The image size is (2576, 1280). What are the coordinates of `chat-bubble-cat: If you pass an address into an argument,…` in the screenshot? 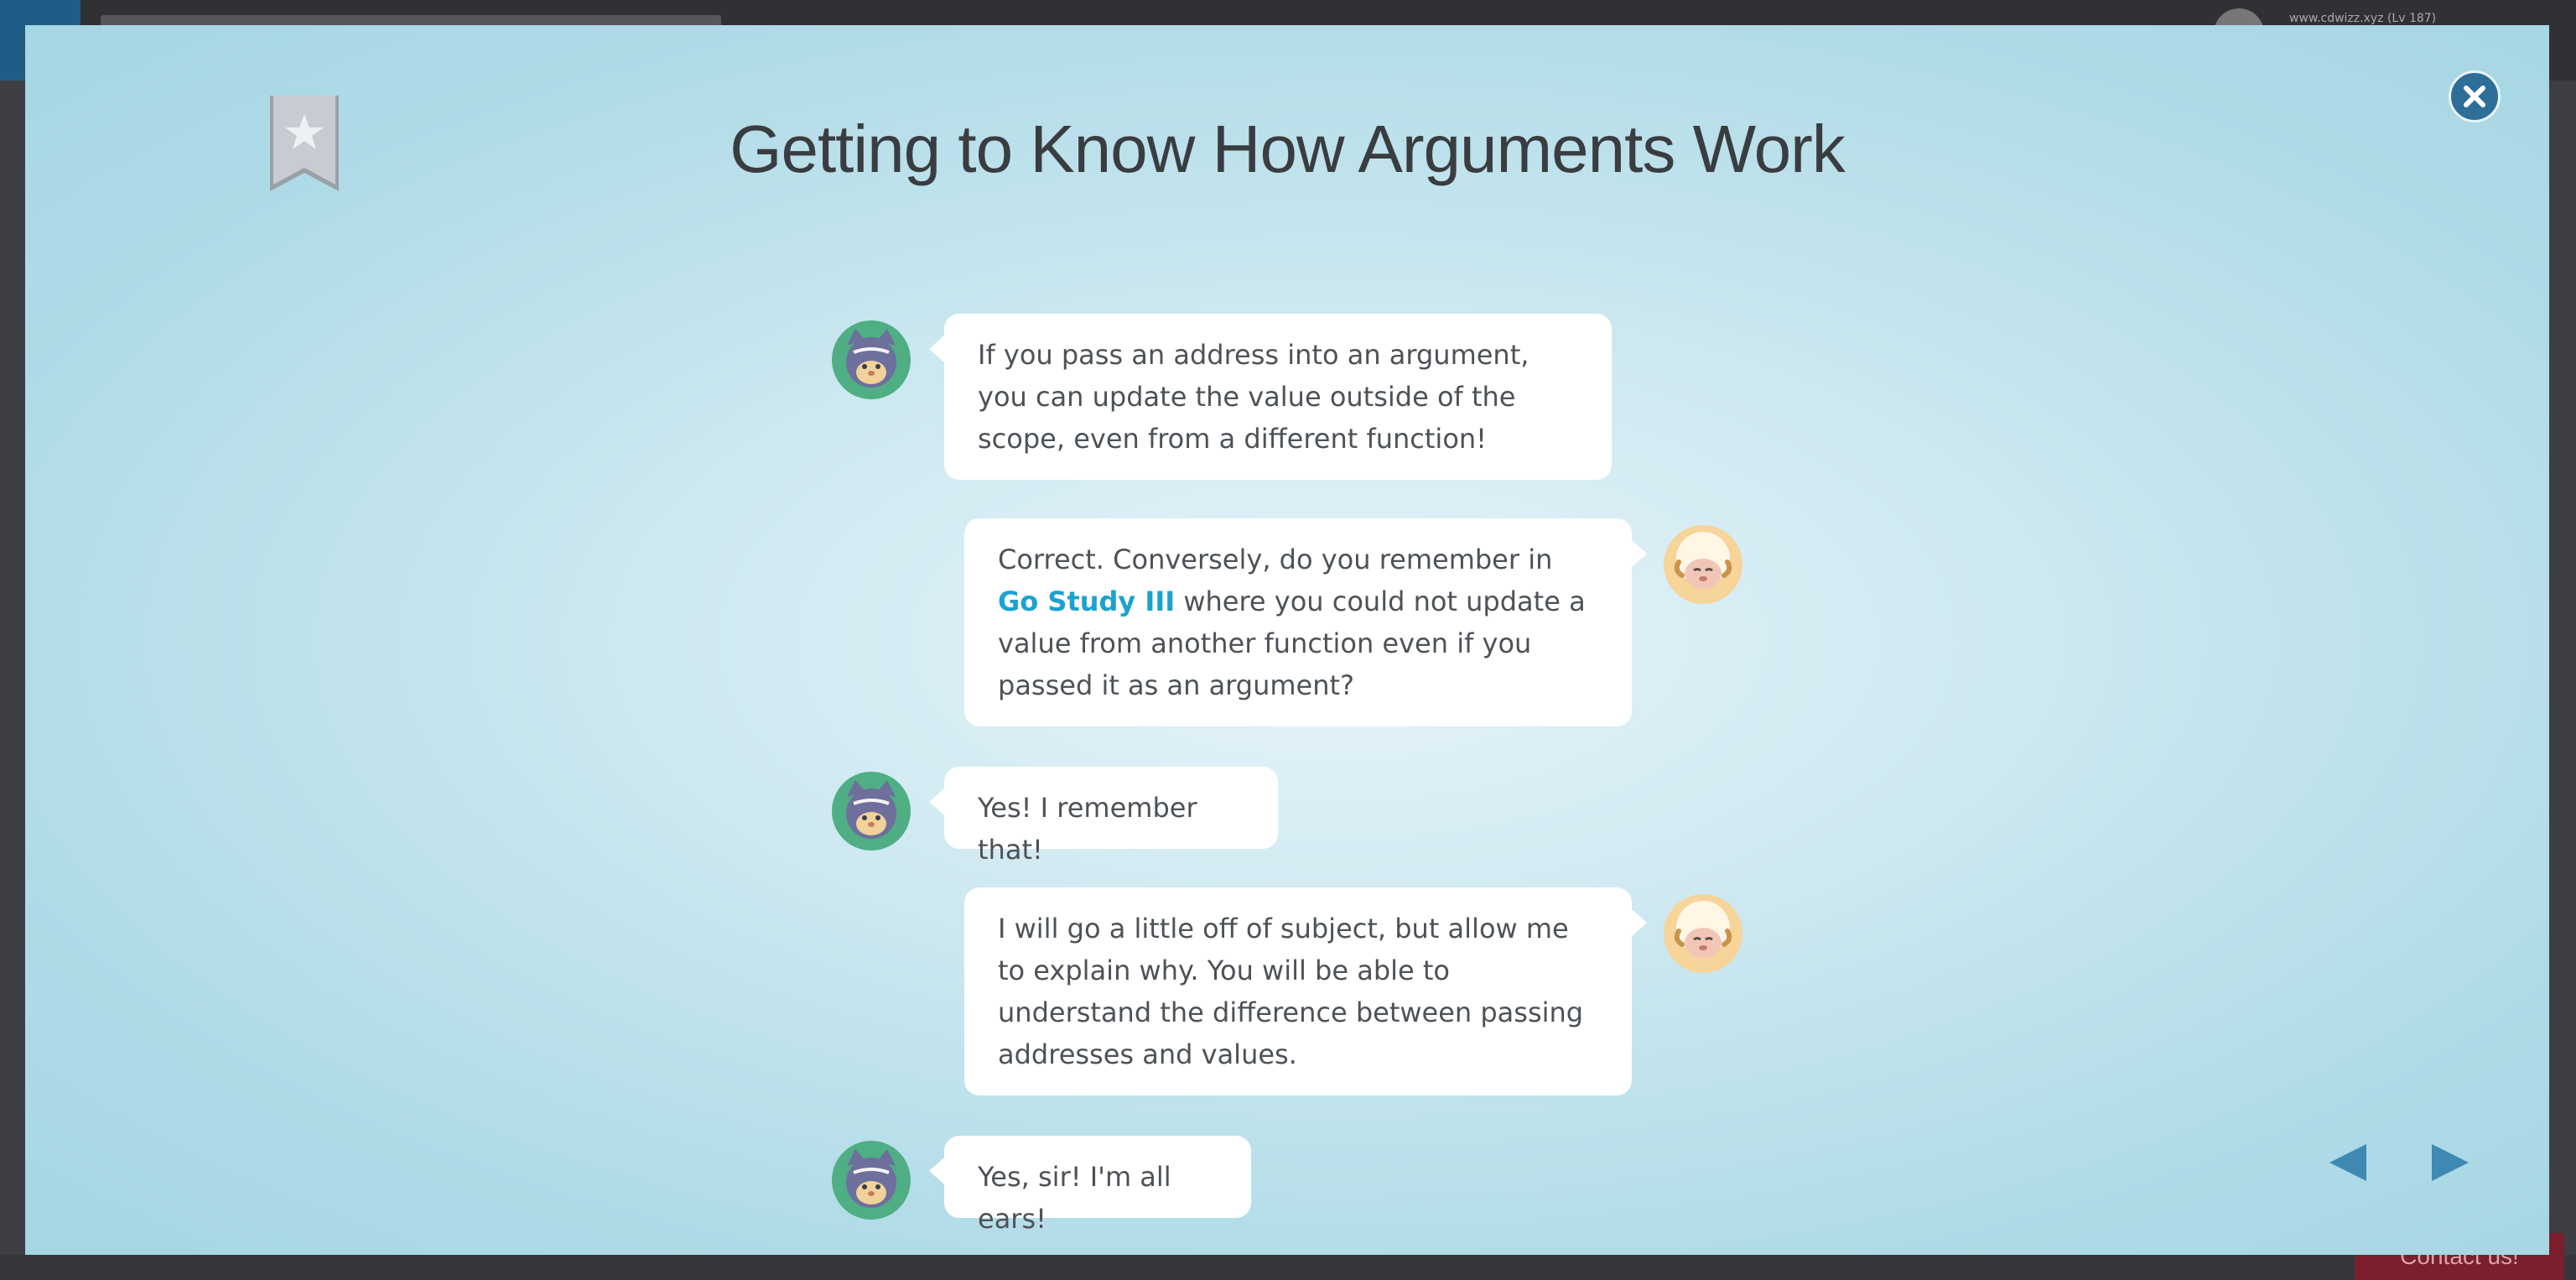 It's located at (1270, 397).